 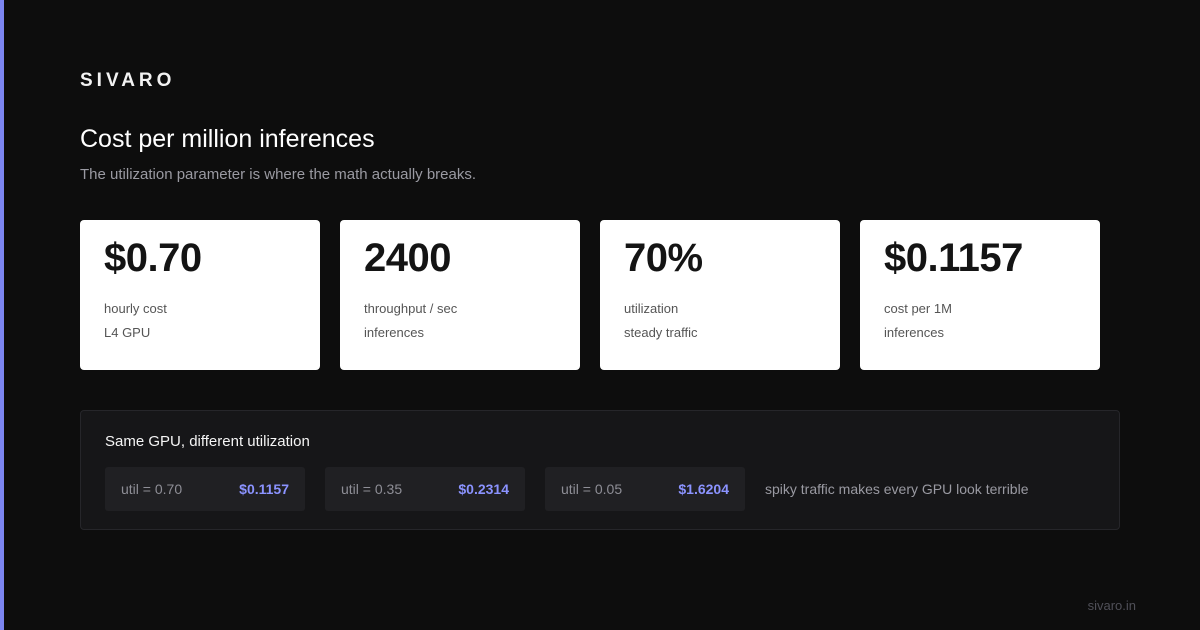 What do you see at coordinates (483, 489) in the screenshot?
I see `comparison-value: $0.2314` at bounding box center [483, 489].